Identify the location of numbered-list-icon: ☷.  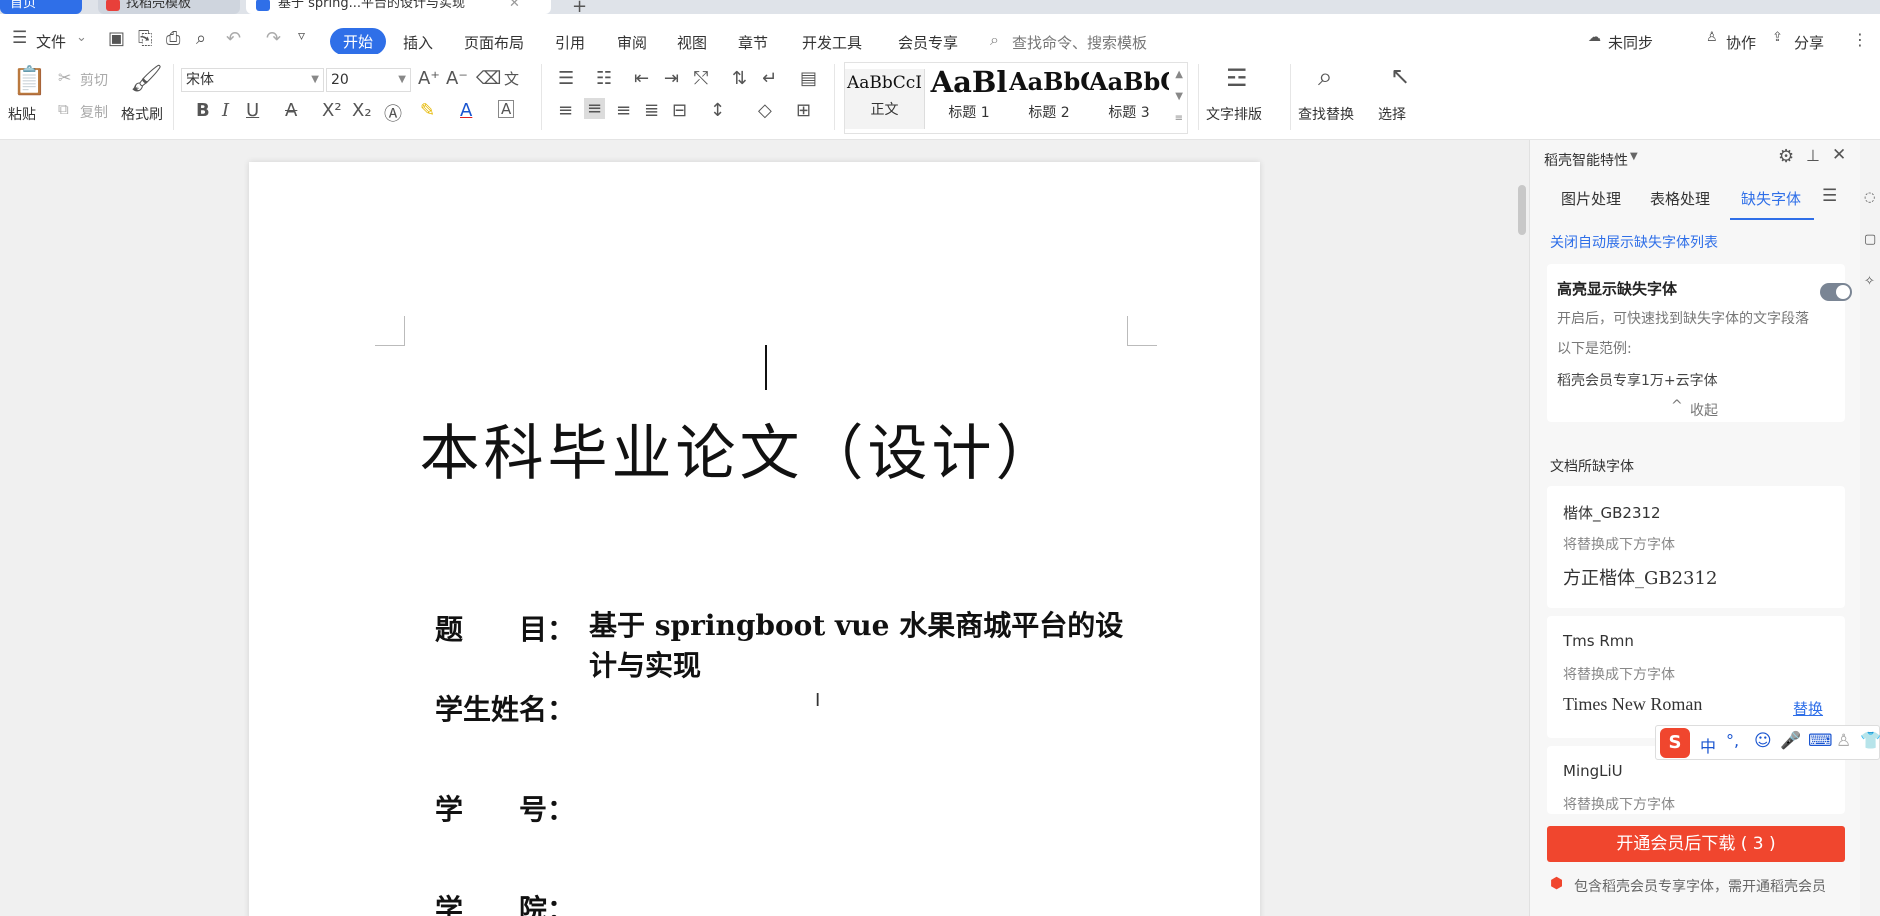
(604, 78).